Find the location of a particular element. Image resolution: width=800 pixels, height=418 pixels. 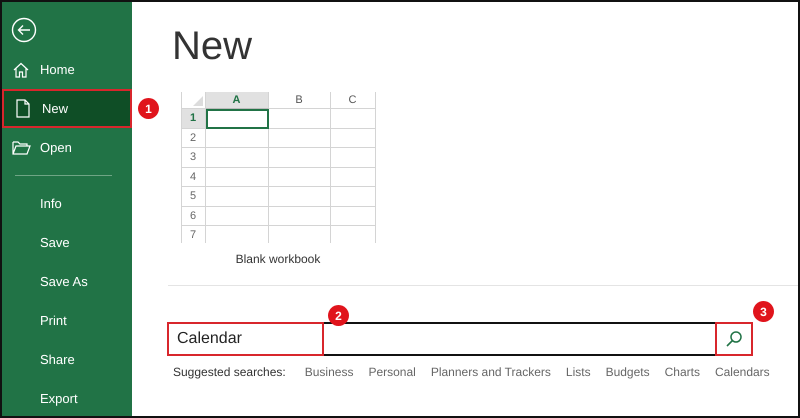

suggested-search-link: Charts is located at coordinates (682, 372).